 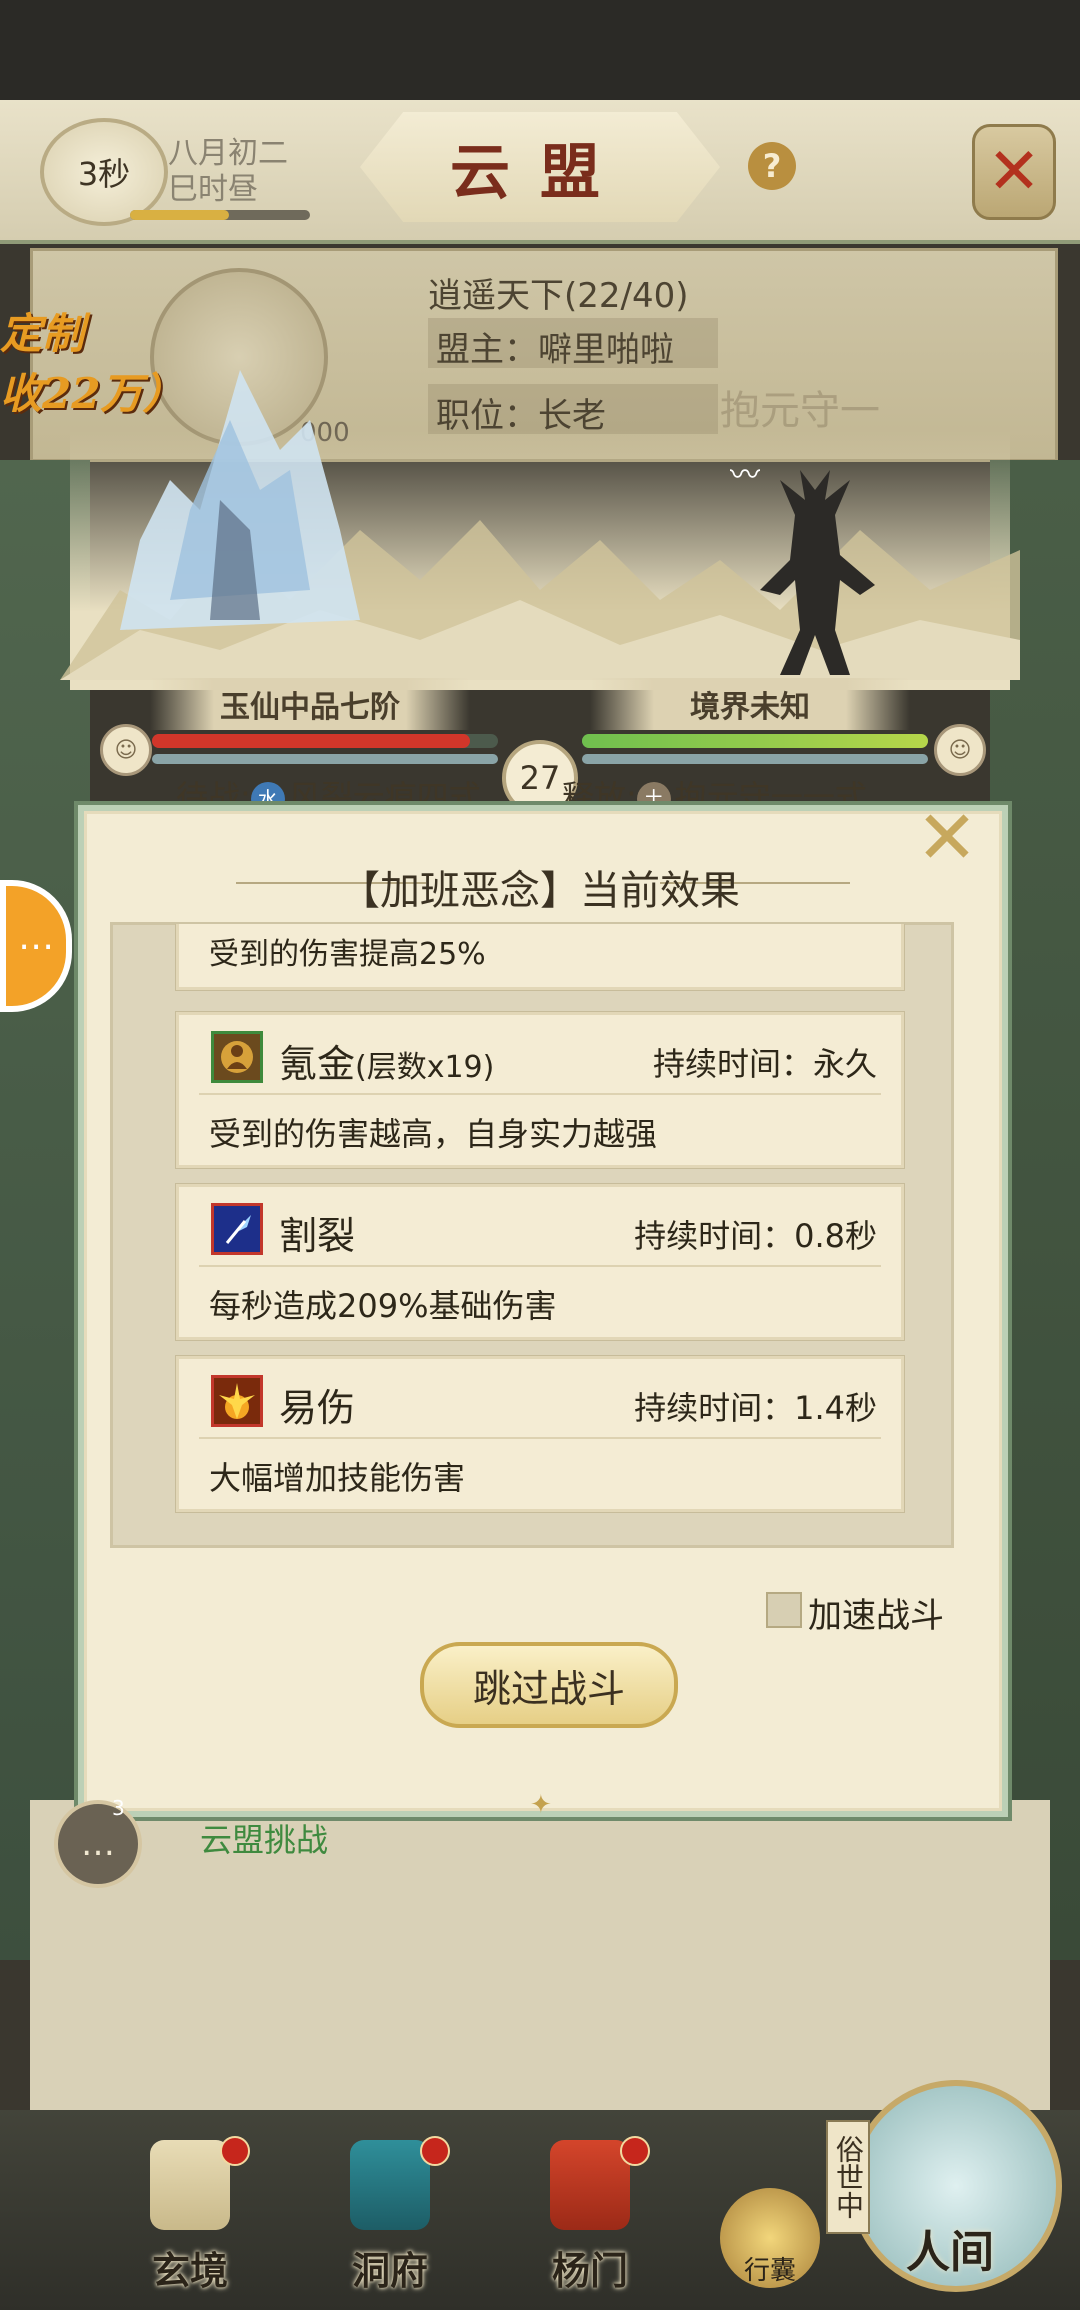 I want to click on scroll-icon, so click(x=190, y=2185).